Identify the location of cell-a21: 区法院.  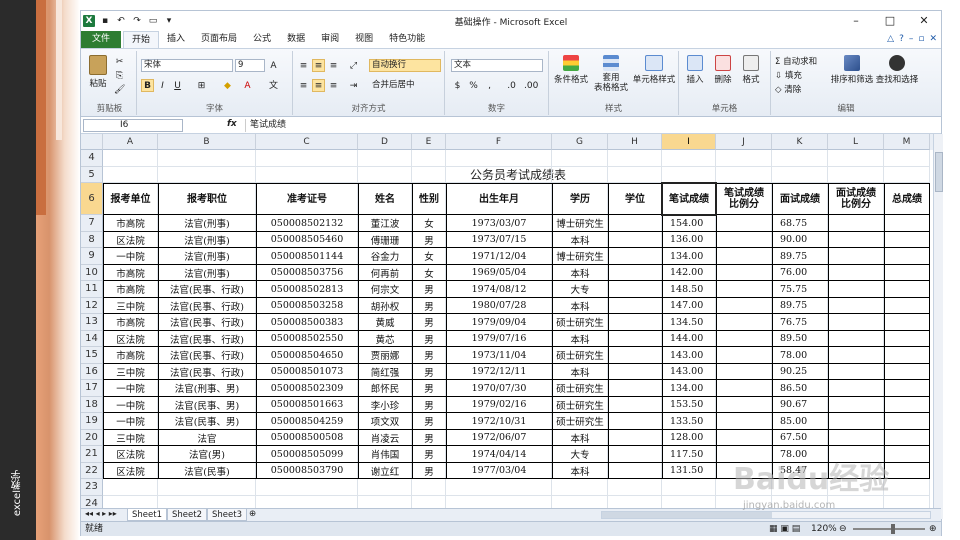
(130, 454).